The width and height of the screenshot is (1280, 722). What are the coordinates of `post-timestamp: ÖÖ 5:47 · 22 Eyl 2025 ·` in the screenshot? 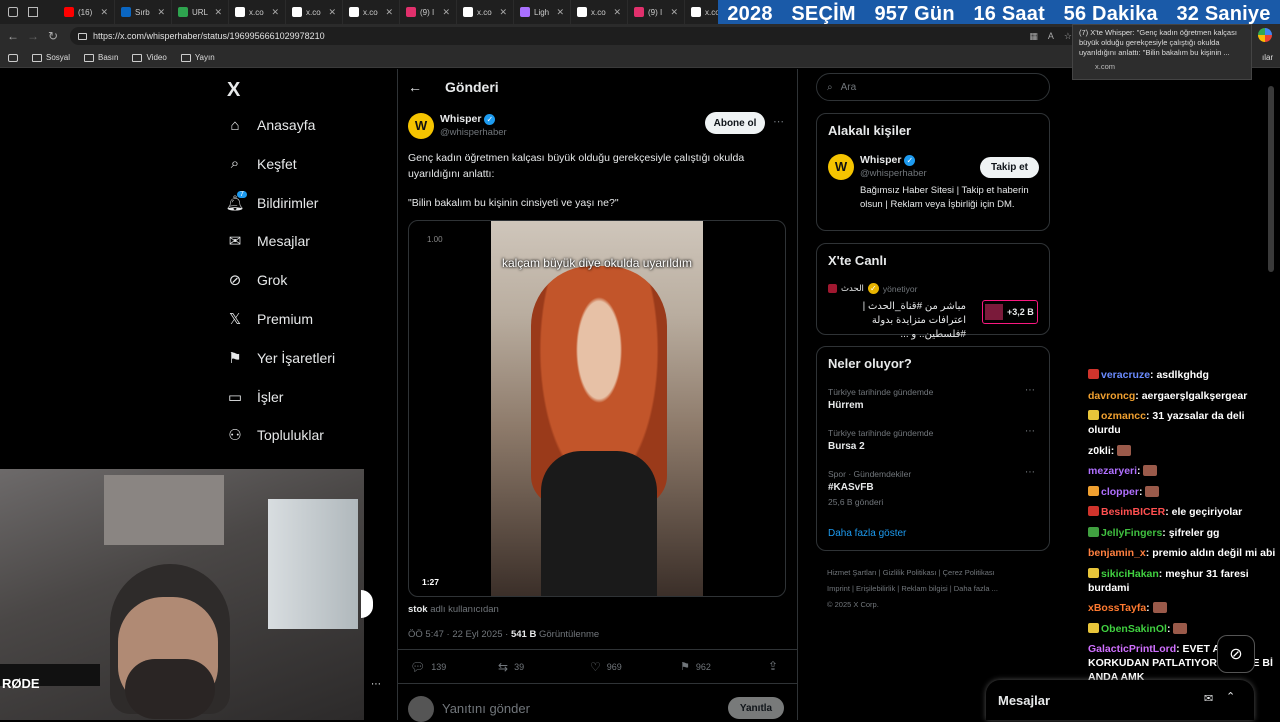 It's located at (458, 634).